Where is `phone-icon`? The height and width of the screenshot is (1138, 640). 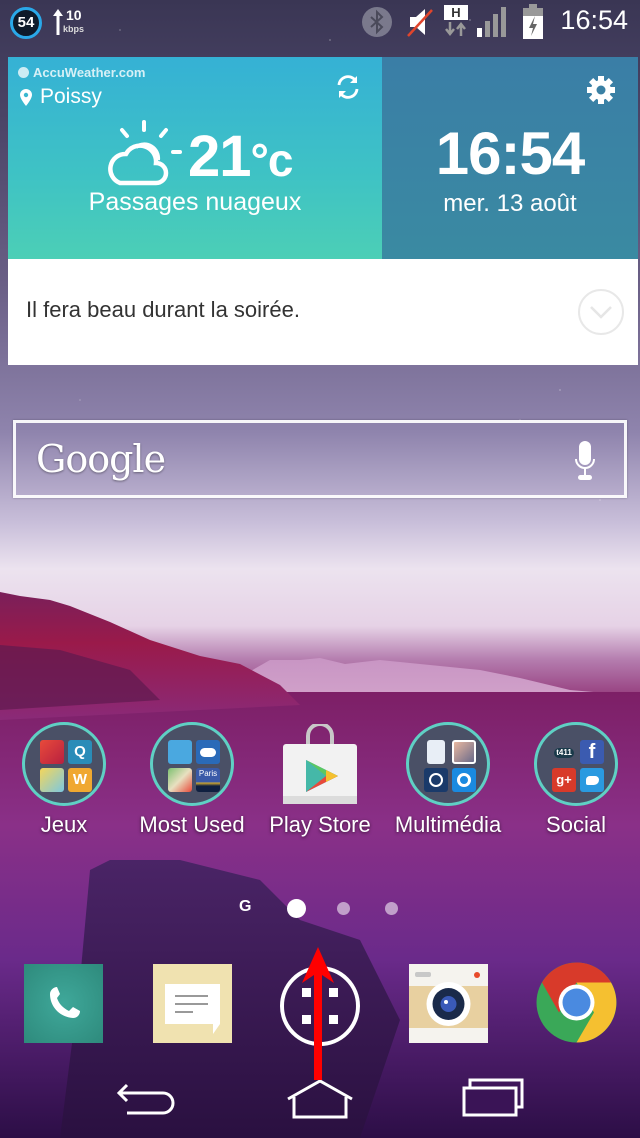
phone-icon is located at coordinates (65, 1002).